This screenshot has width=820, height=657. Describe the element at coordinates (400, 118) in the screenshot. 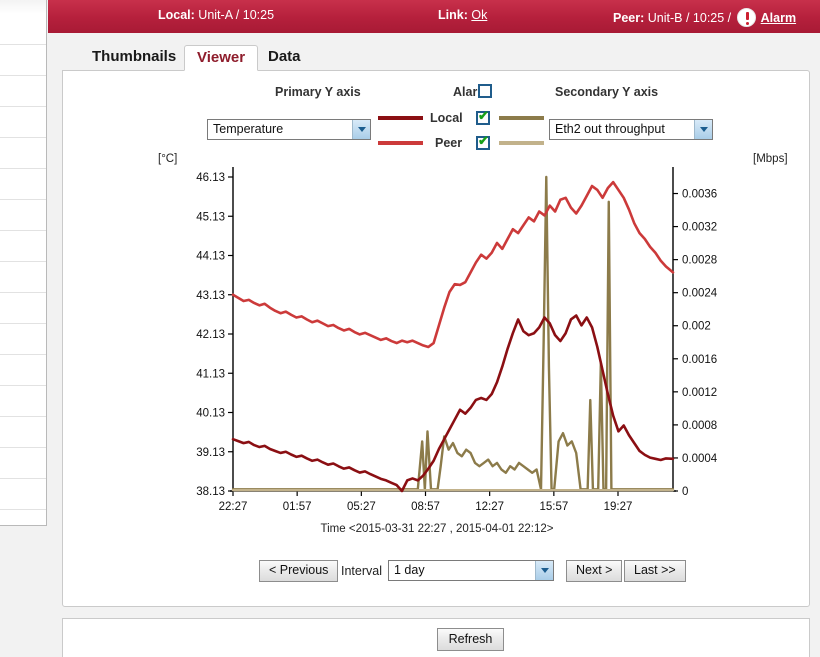

I see `legend-swatch-local-primary` at that location.